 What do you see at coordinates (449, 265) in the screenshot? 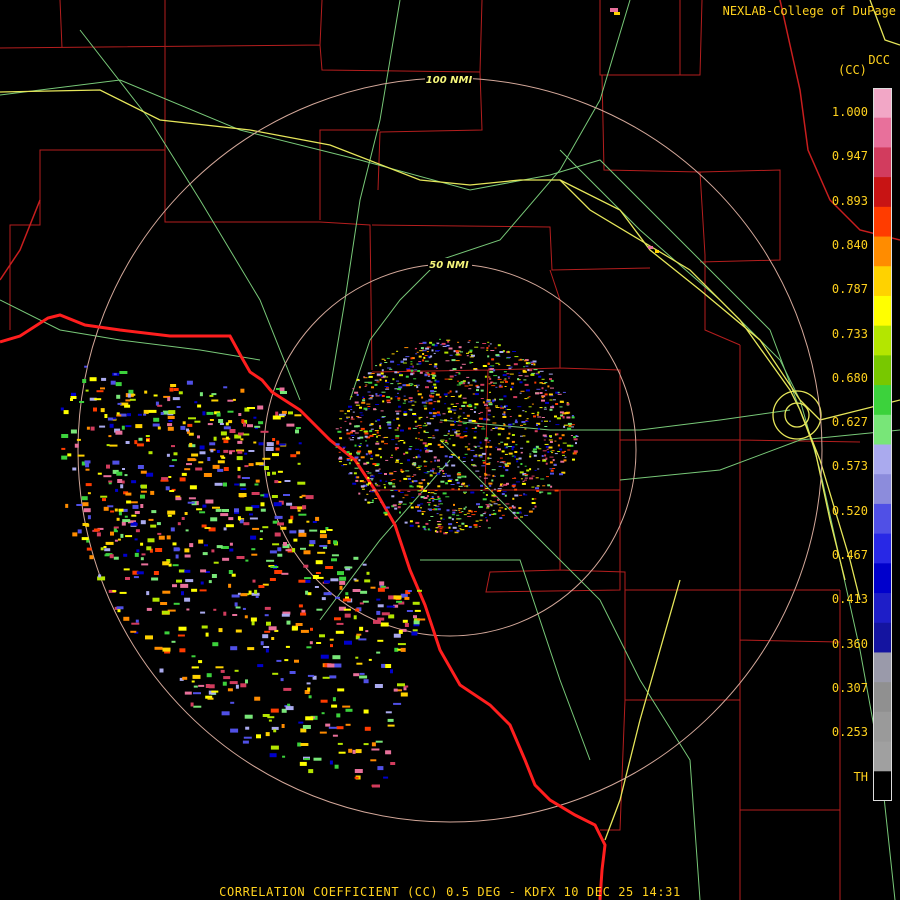
I see `ring-label-50: 50 NMI` at bounding box center [449, 265].